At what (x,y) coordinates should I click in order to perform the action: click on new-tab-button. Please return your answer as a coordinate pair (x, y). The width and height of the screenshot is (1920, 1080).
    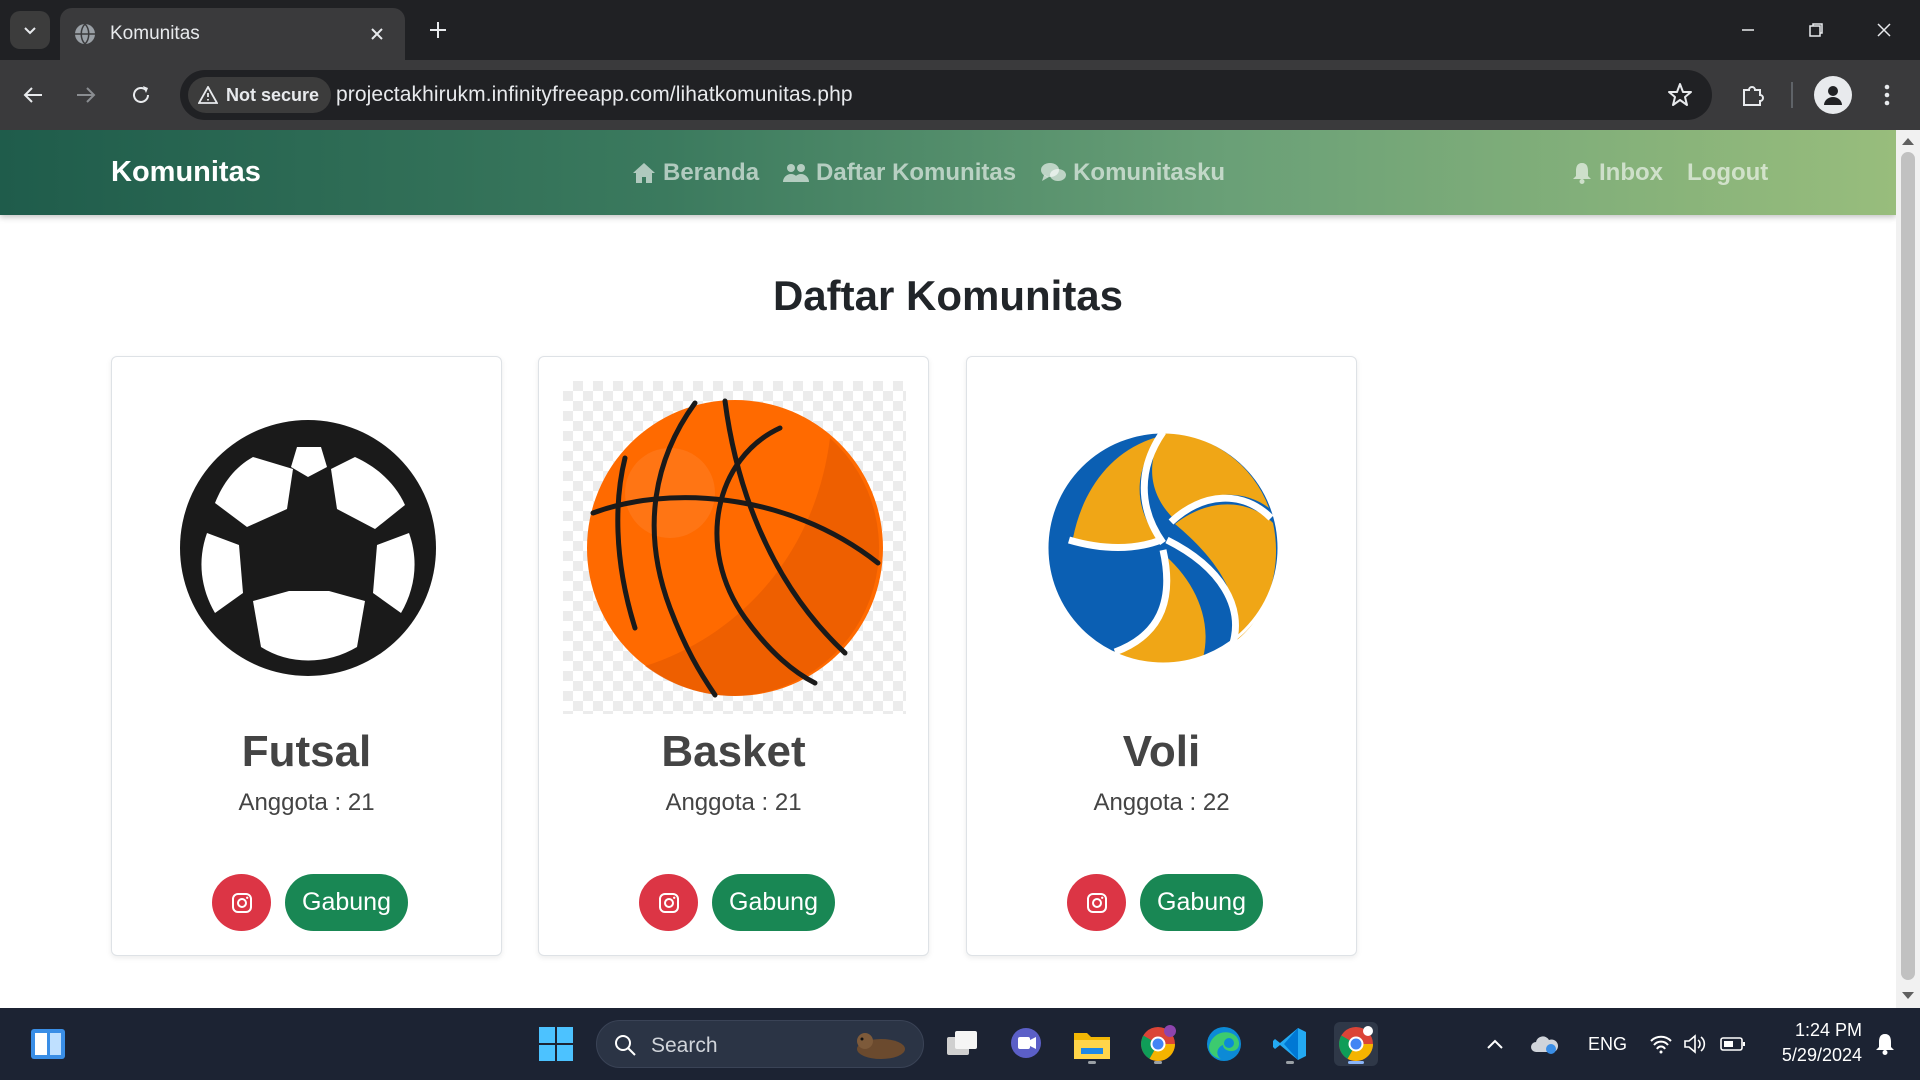
    Looking at the image, I should click on (438, 30).